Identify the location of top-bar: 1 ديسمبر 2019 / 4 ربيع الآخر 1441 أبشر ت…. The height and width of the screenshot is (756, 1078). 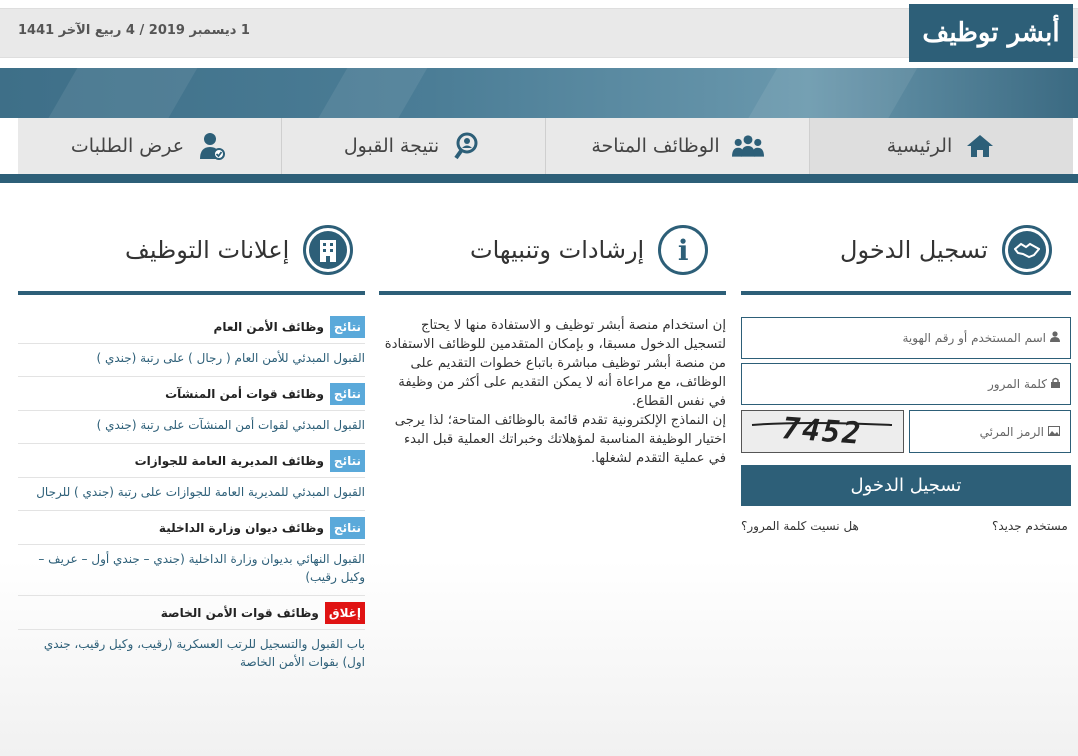
(539, 31).